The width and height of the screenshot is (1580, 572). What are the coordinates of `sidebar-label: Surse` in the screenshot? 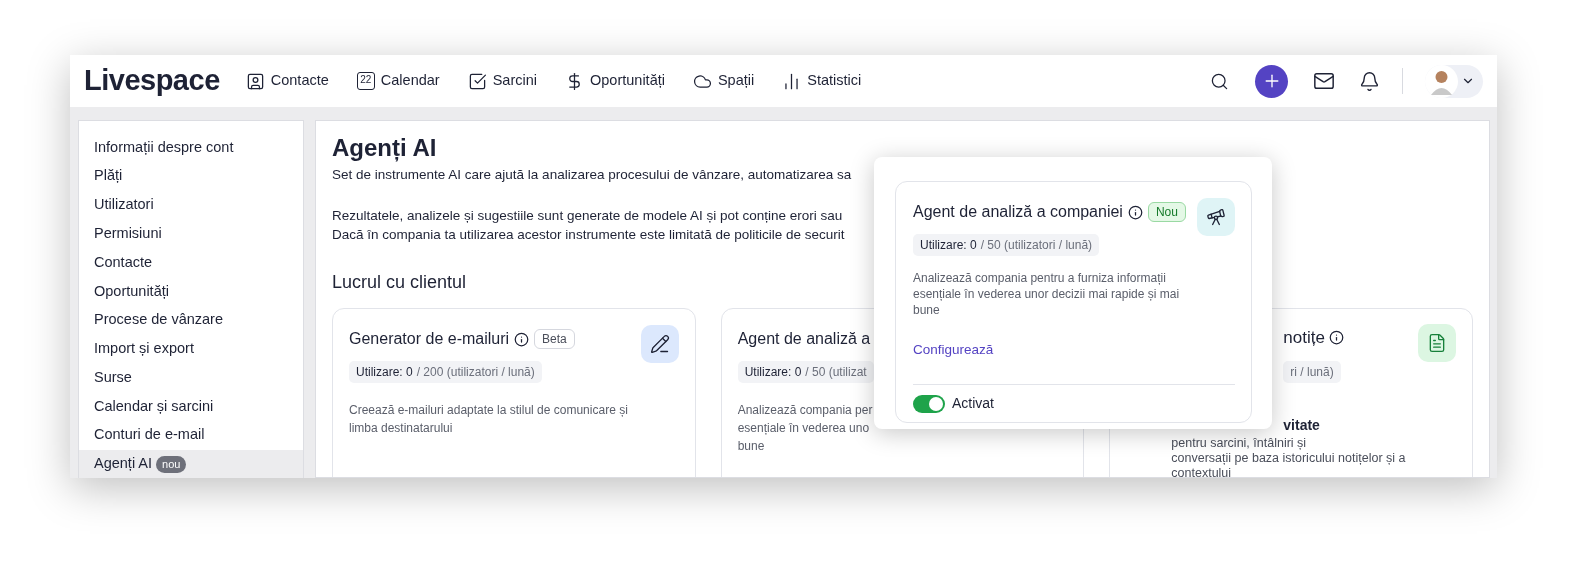 It's located at (113, 377).